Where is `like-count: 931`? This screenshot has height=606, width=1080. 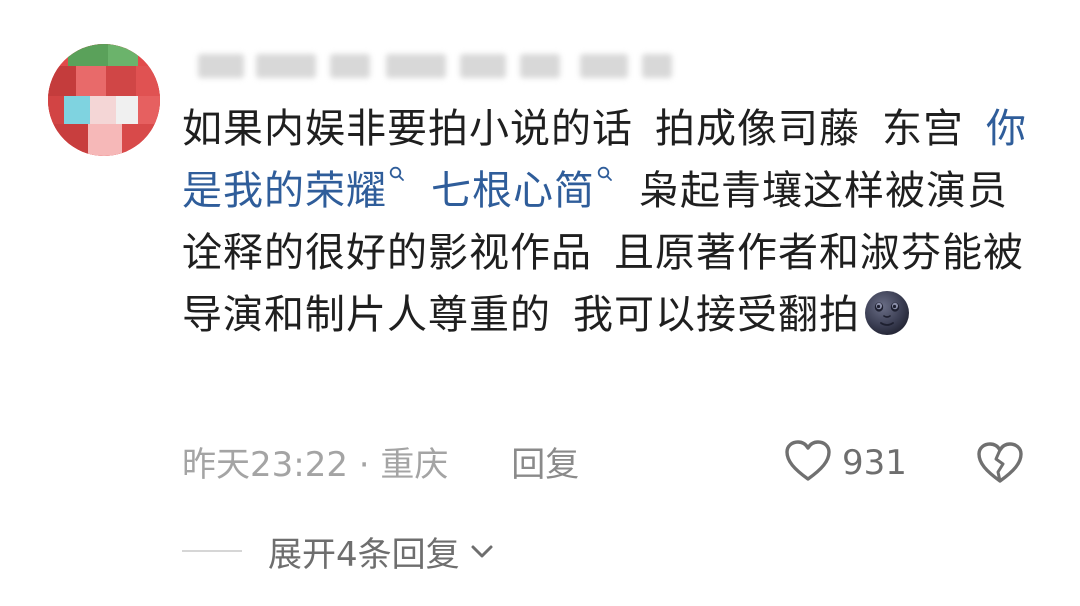 like-count: 931 is located at coordinates (874, 463).